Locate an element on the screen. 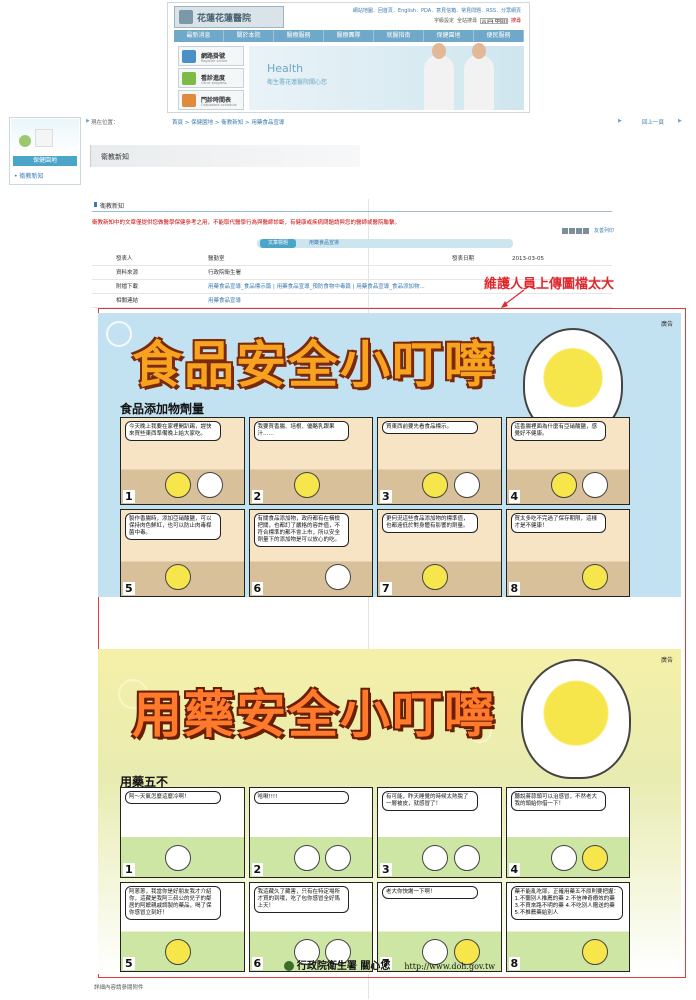 The height and width of the screenshot is (1000, 696). article-tabs: 文章標題 用藥食品宣導 is located at coordinates (385, 243).